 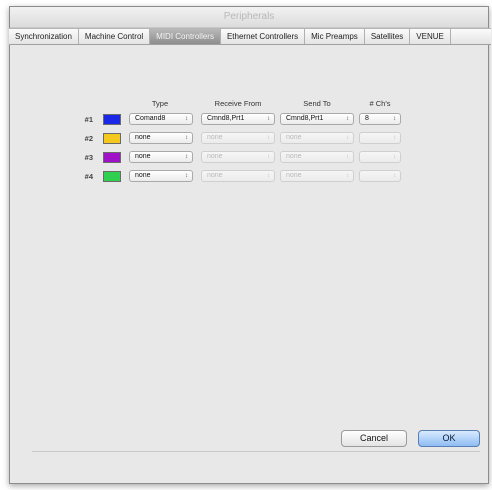 What do you see at coordinates (305, 118) in the screenshot?
I see `send-to-value: Cmnd8,Prt1` at bounding box center [305, 118].